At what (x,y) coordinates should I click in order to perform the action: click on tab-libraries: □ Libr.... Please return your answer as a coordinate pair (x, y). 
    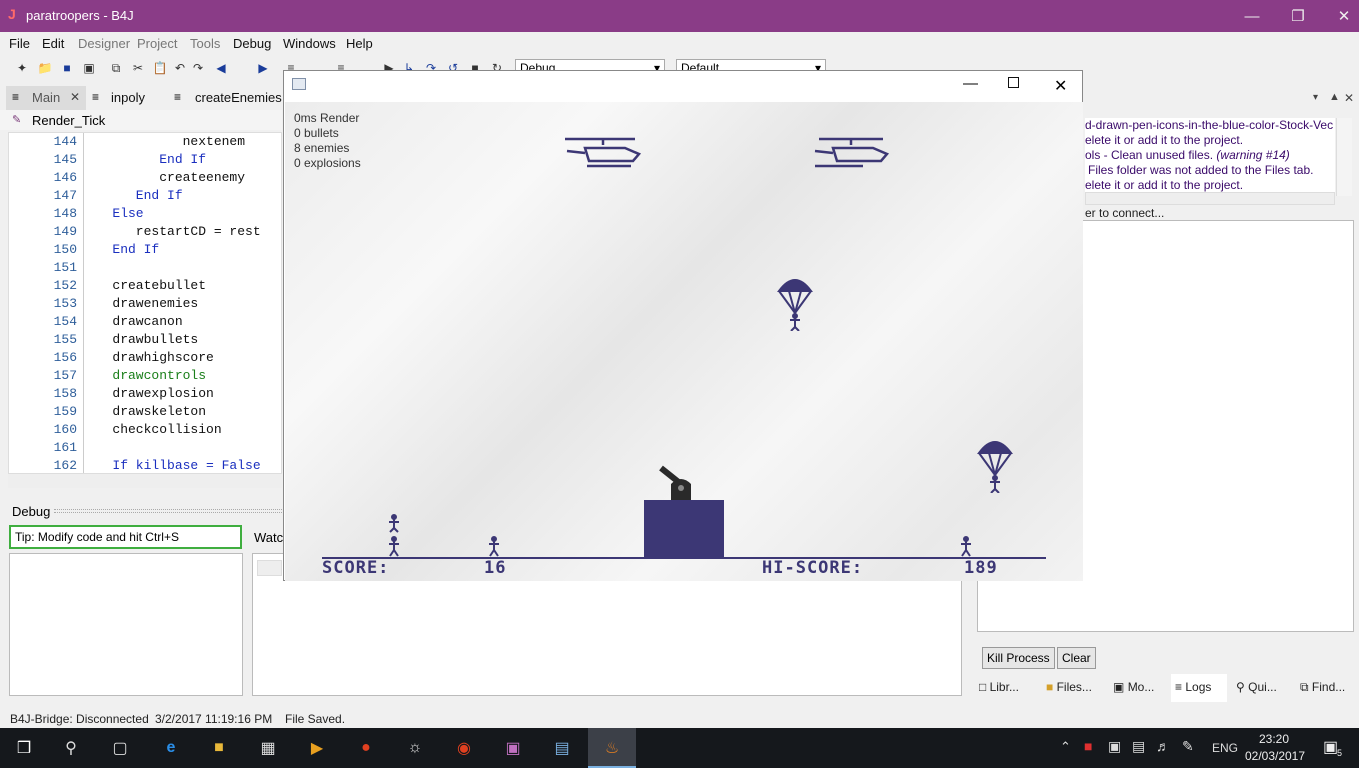
    Looking at the image, I should click on (999, 687).